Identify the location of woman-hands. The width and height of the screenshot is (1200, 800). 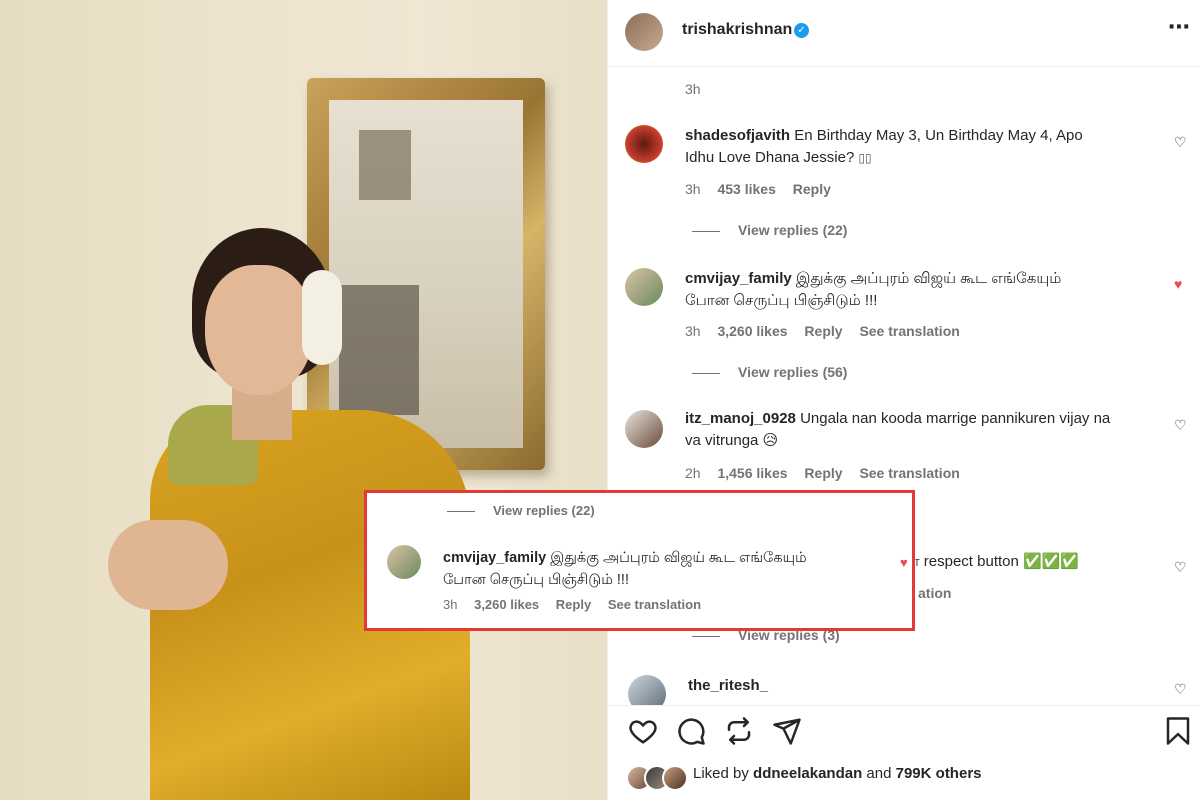
(168, 565).